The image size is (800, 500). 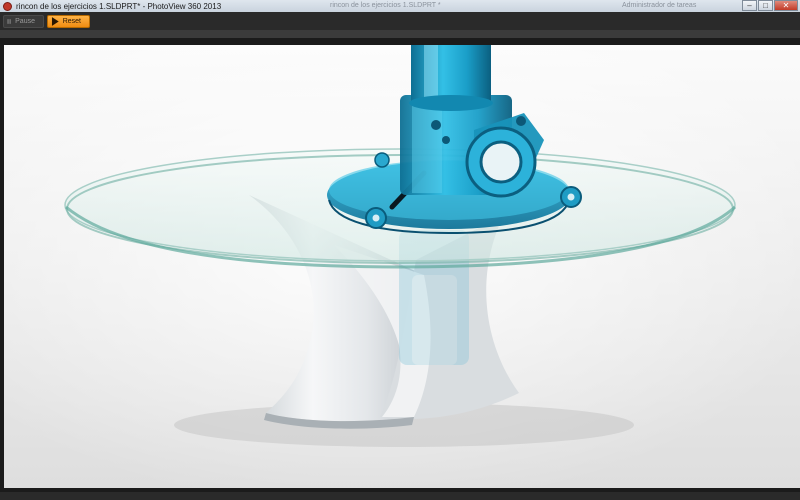 I want to click on minimize-button: –, so click(x=749, y=5).